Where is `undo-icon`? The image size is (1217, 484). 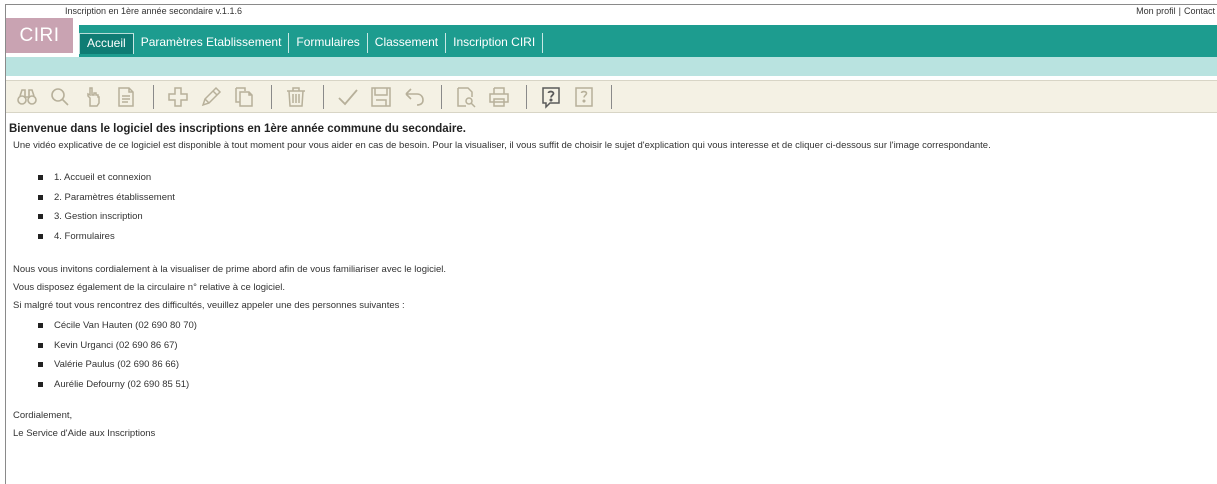 undo-icon is located at coordinates (414, 97).